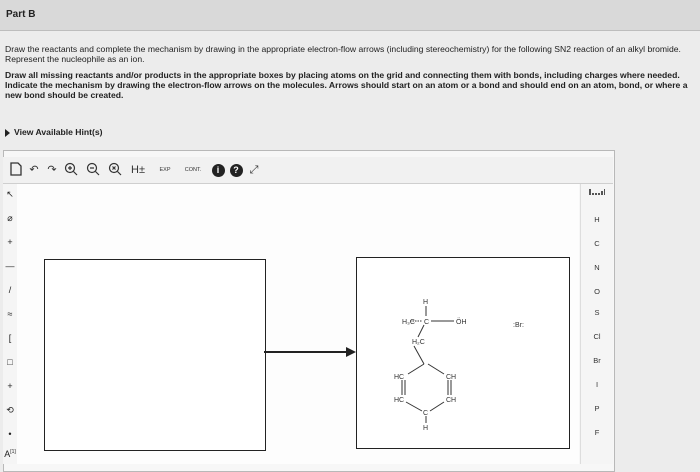  I want to click on ring-tool-icon: □, so click(10, 362).